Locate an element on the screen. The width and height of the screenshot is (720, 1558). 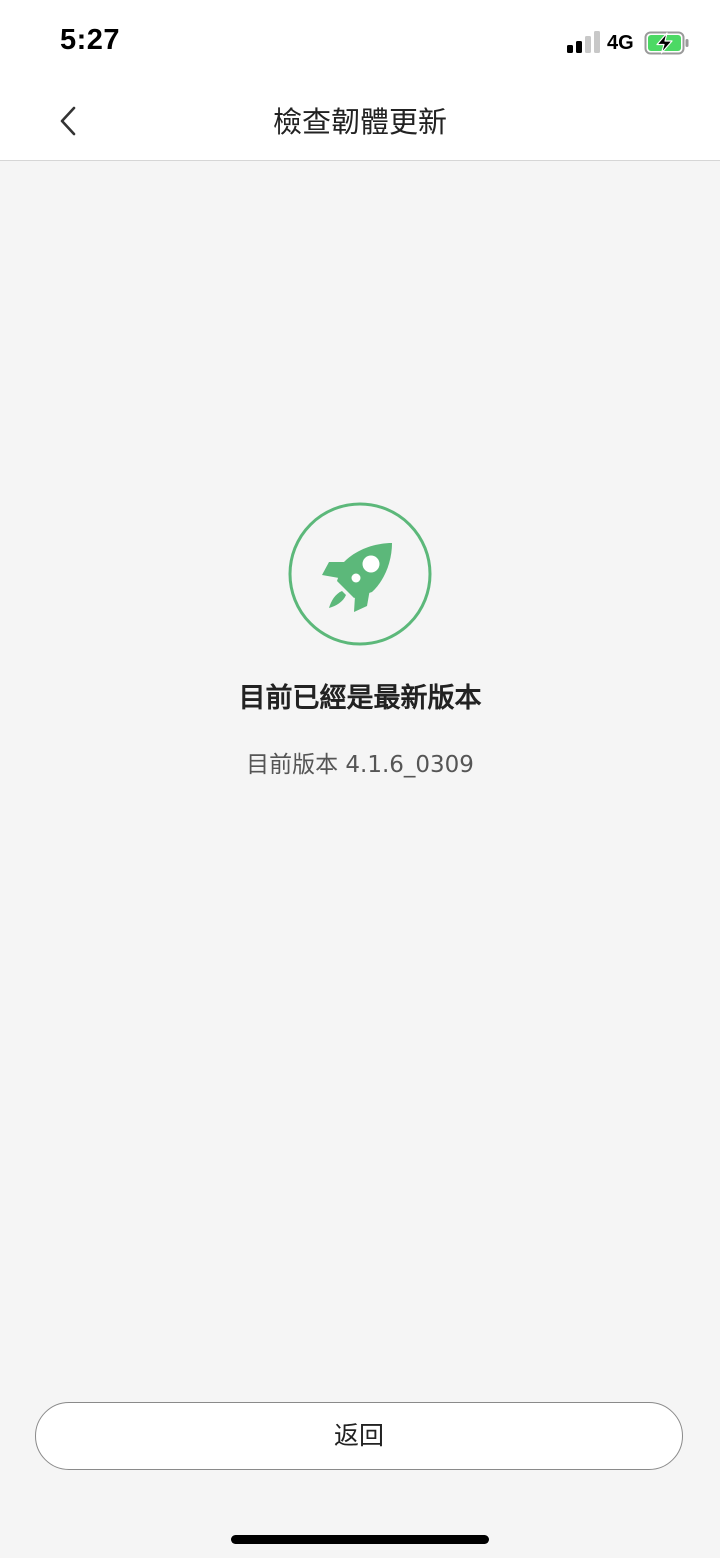
return-button: 返回 is located at coordinates (359, 1436).